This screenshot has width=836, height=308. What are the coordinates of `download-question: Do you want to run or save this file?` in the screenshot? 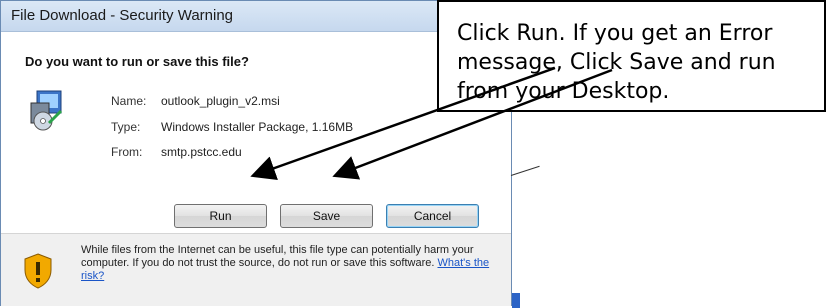 It's located at (137, 61).